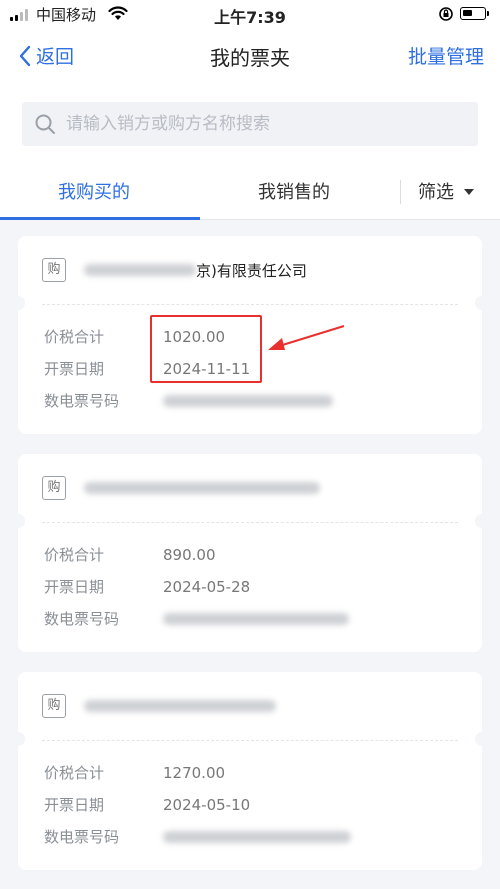 This screenshot has height=889, width=500. I want to click on tab-bar: 我购买的 我销售的 筛选, so click(250, 191).